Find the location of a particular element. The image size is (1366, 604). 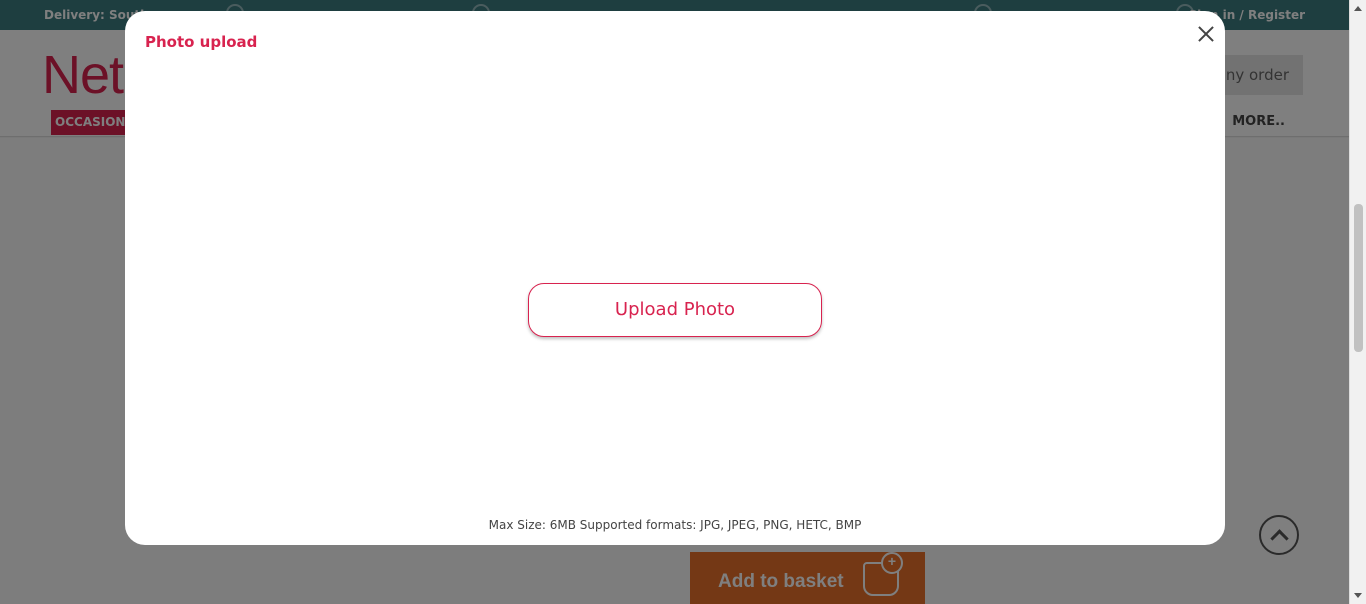

page-scrollbar is located at coordinates (1357, 302).